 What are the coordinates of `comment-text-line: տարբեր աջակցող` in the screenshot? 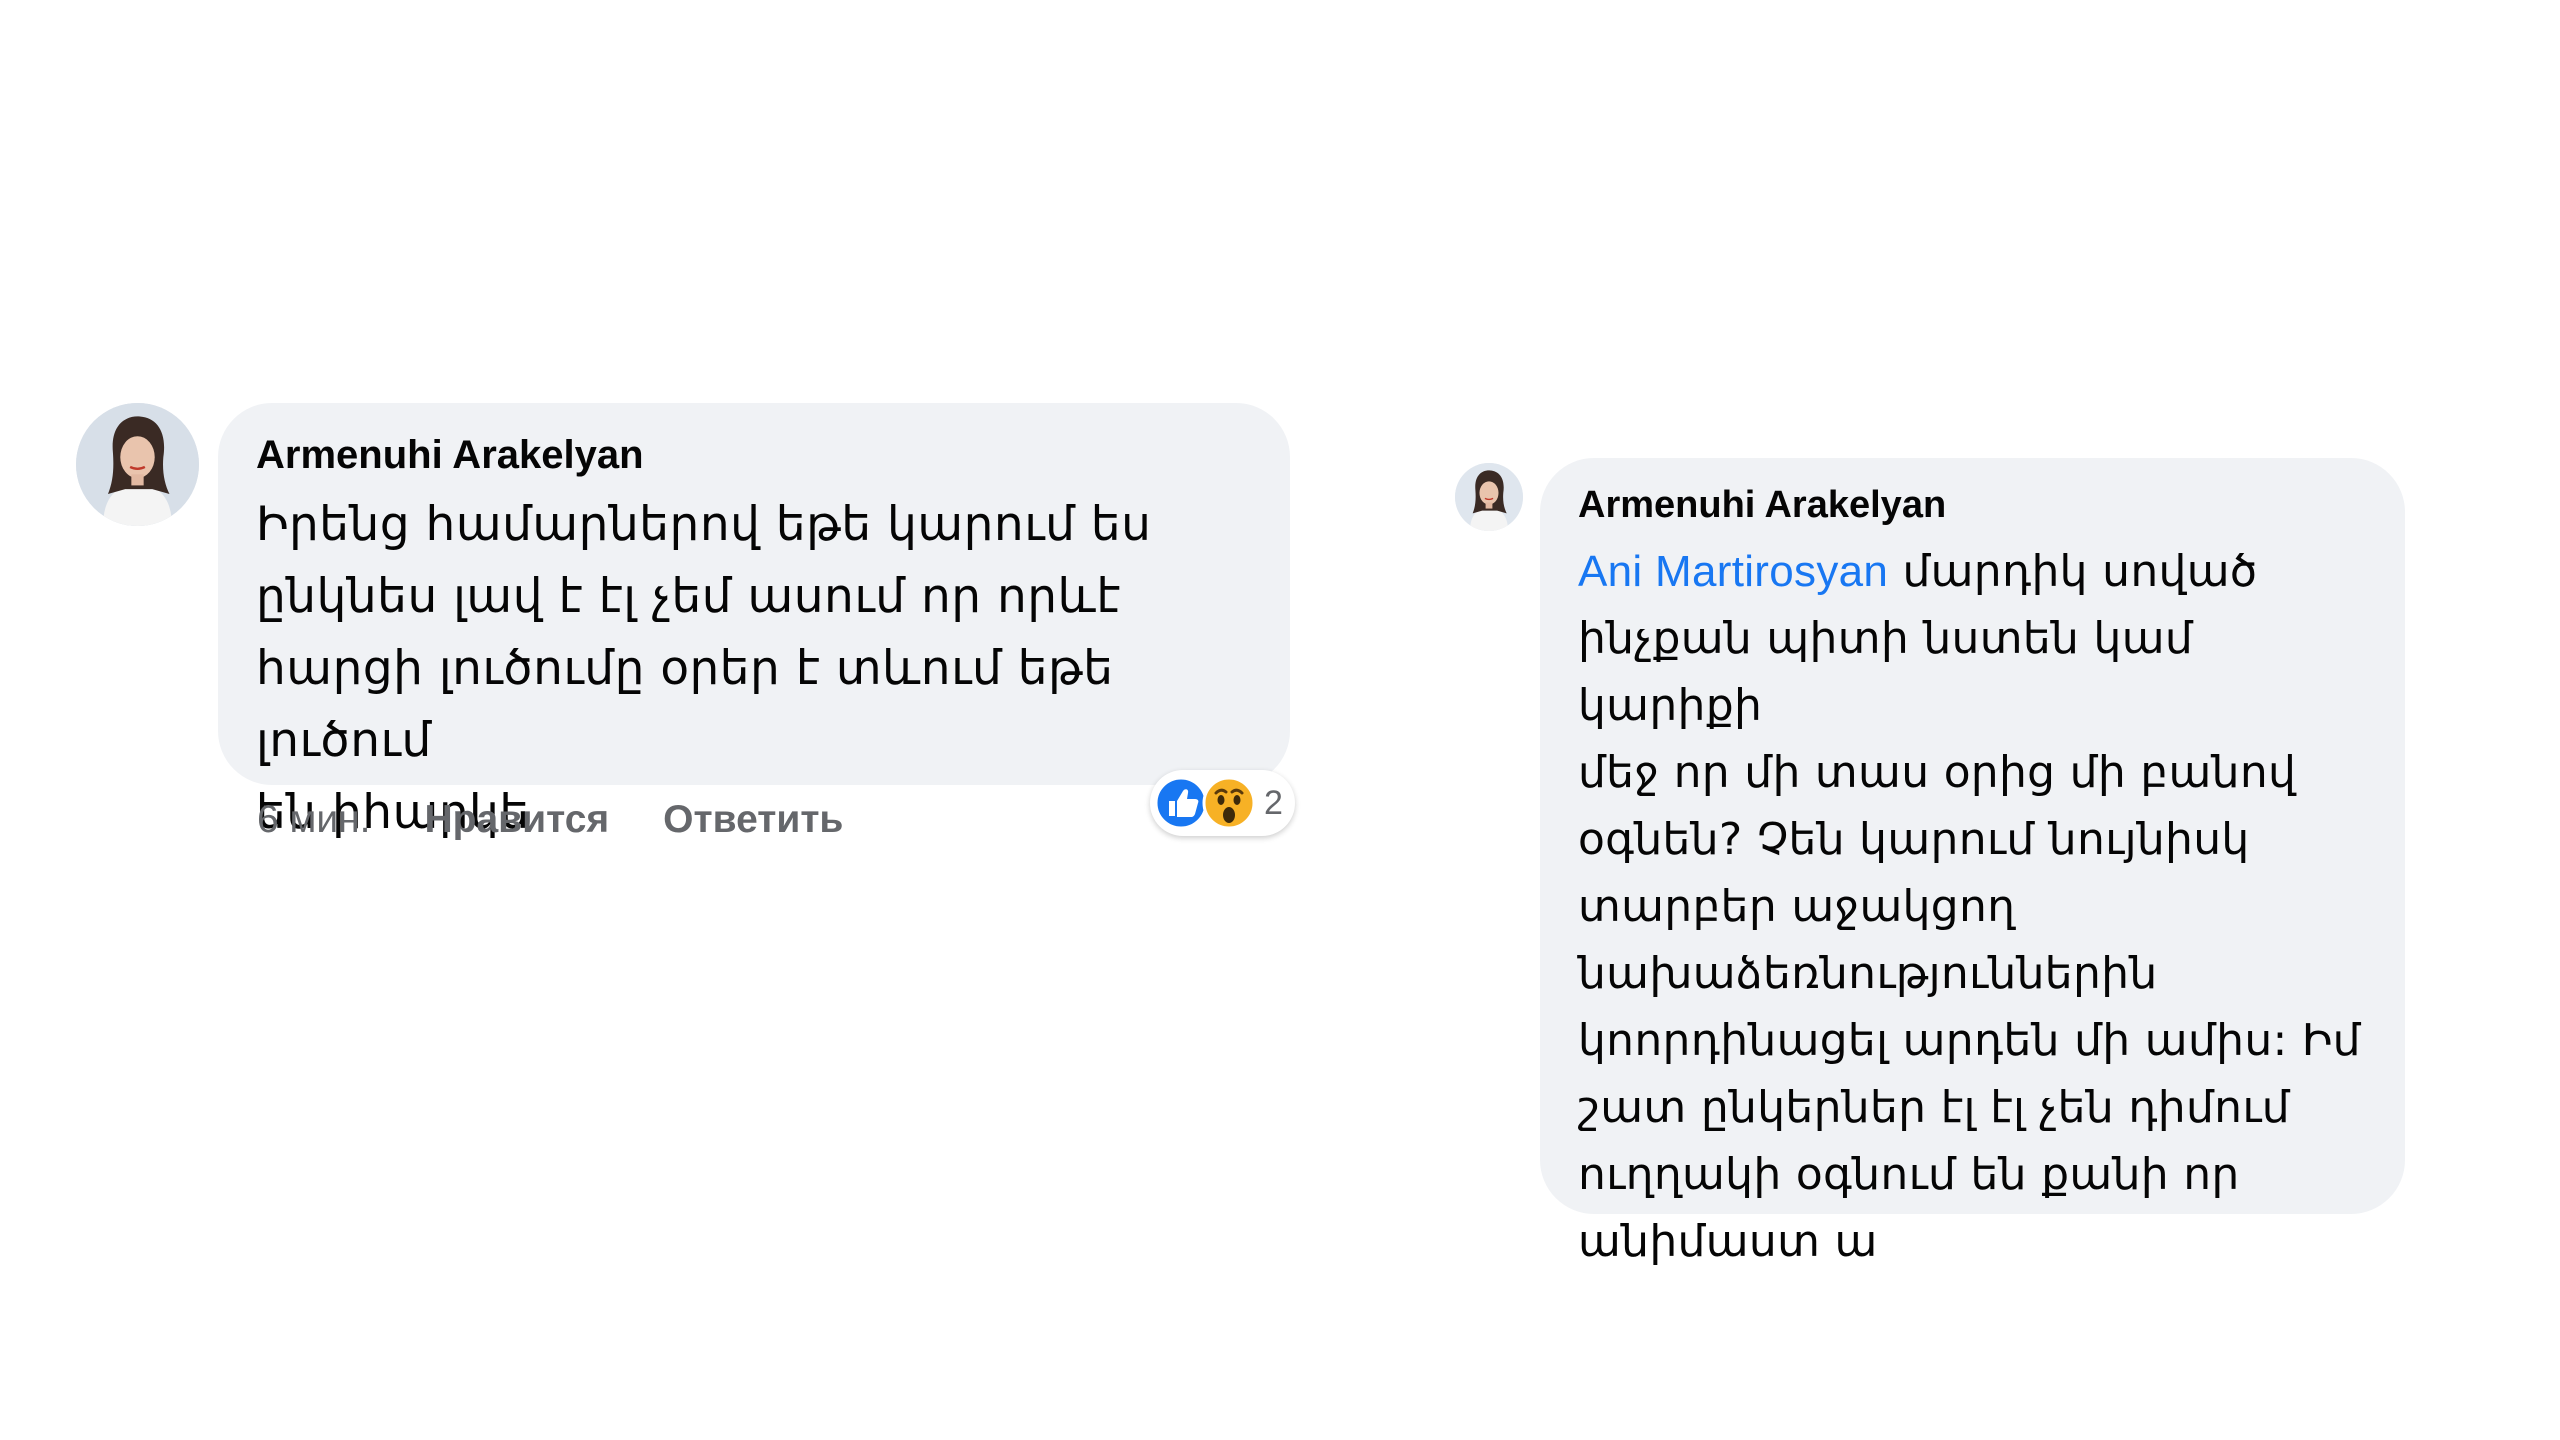 It's located at (1797, 906).